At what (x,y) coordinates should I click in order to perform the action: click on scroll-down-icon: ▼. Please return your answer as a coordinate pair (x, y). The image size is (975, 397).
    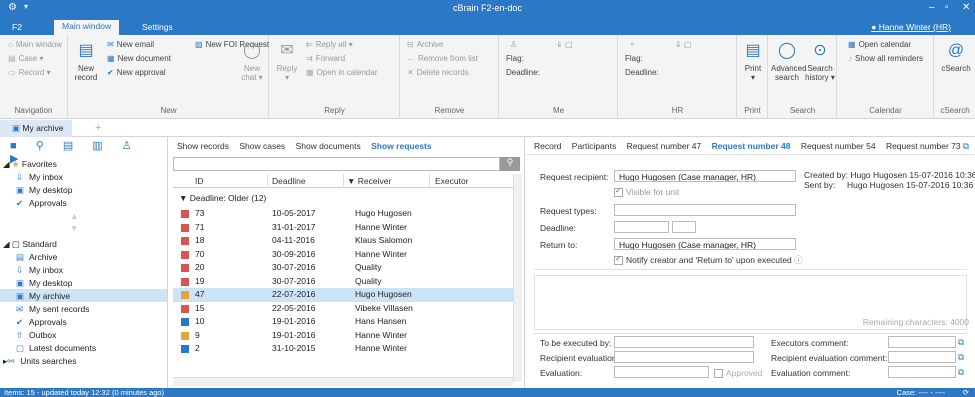
    Looking at the image, I should click on (83, 227).